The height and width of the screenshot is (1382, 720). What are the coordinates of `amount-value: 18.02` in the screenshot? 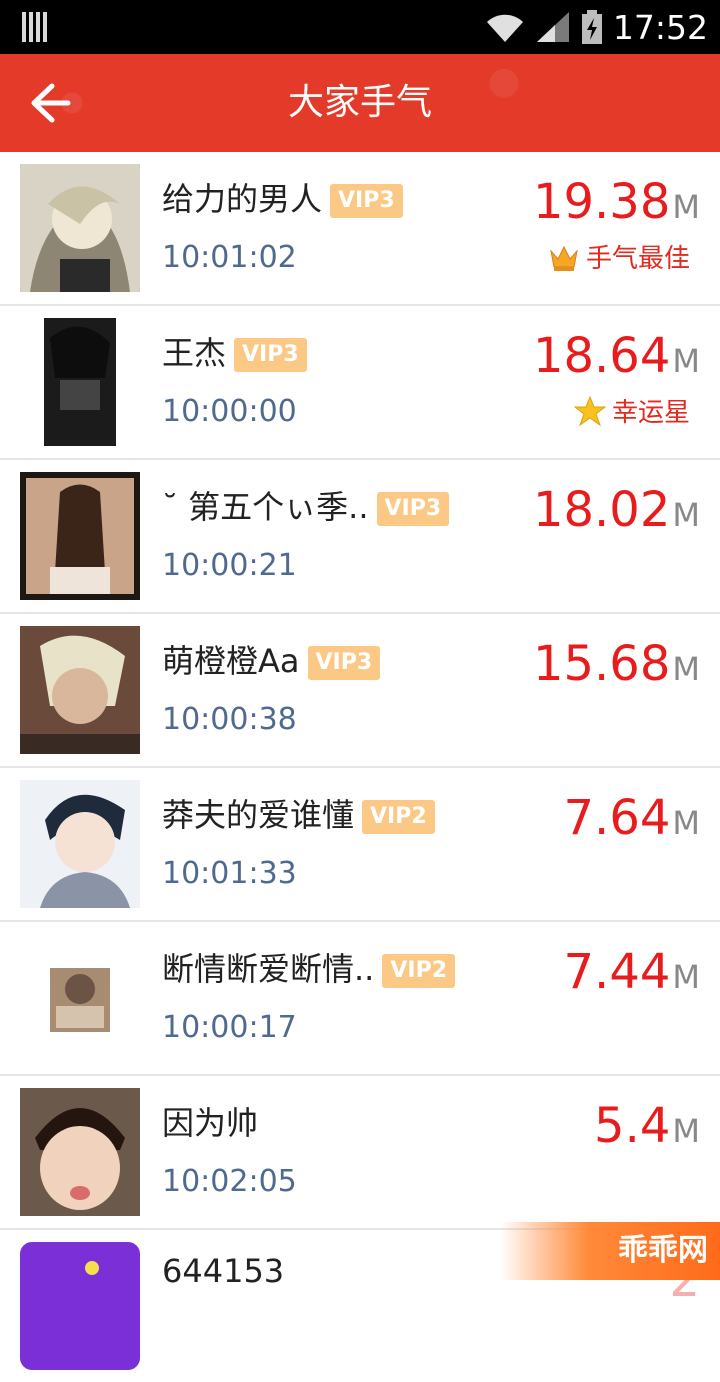 It's located at (601, 510).